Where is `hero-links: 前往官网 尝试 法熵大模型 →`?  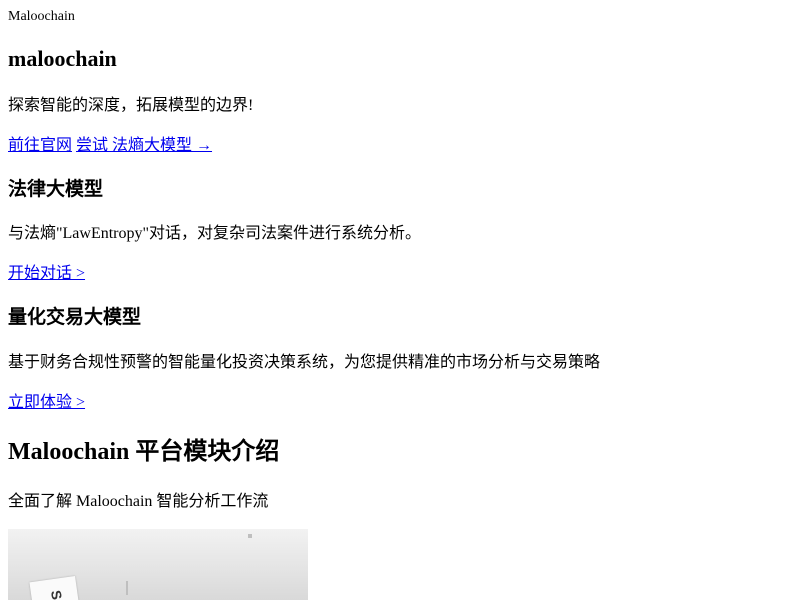 hero-links: 前往官网 尝试 法熵大模型 → is located at coordinates (110, 146).